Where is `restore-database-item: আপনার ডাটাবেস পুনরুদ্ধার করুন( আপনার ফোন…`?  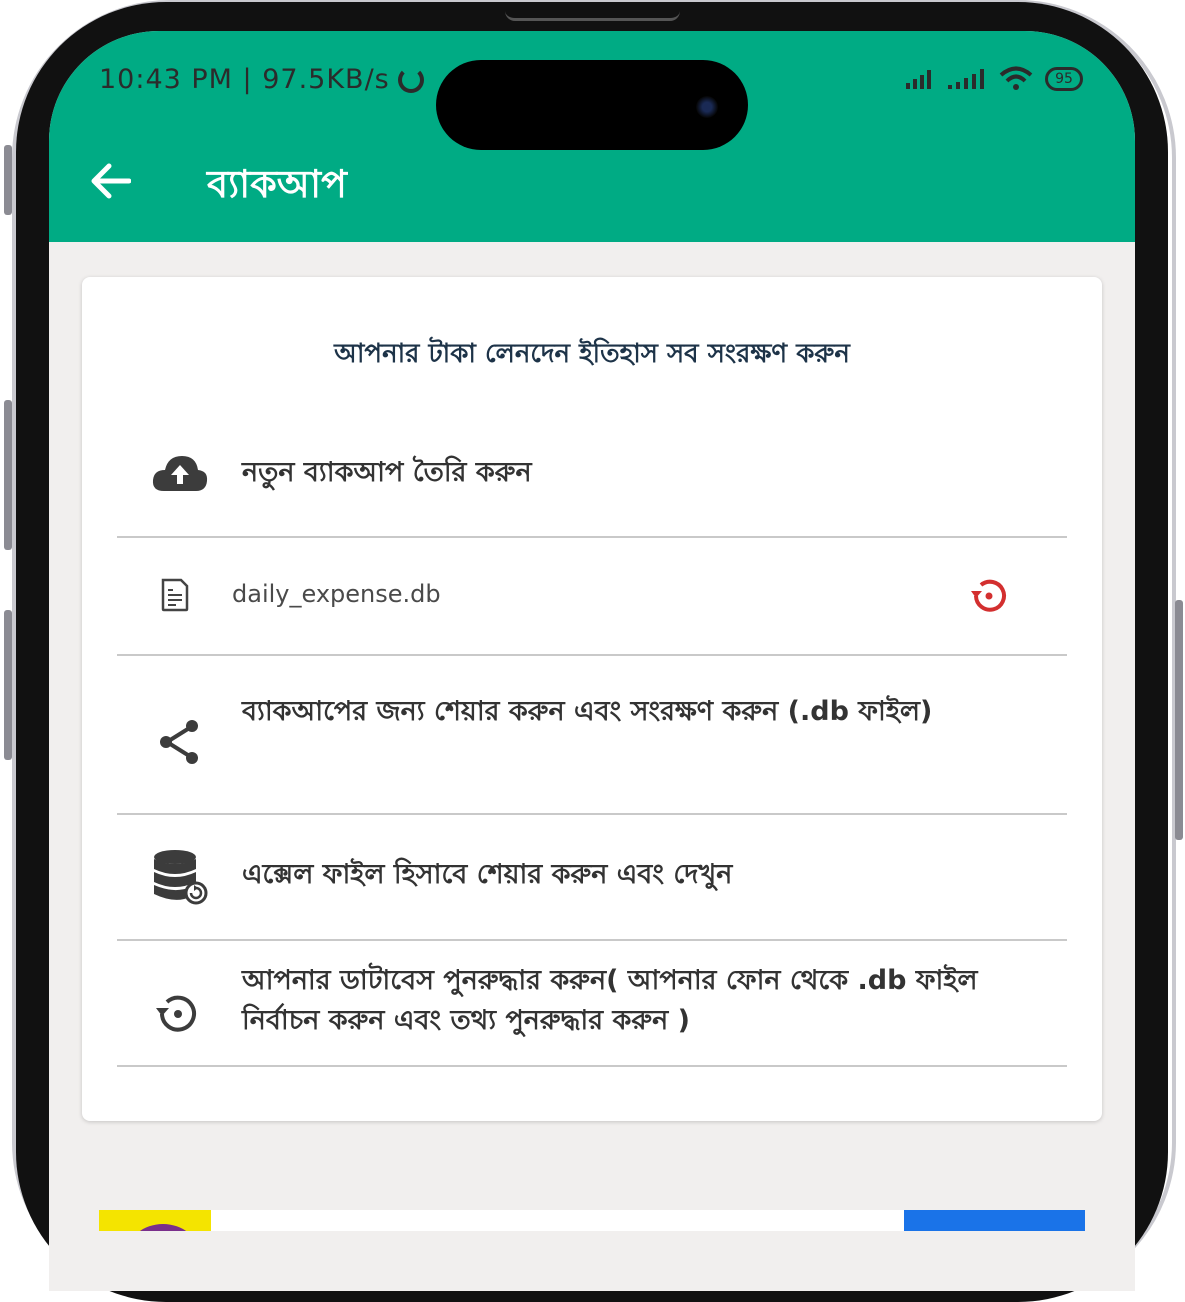 restore-database-item: আপনার ডাটাবেস পুনরুদ্ধার করুন( আপনার ফোন… is located at coordinates (592, 1011).